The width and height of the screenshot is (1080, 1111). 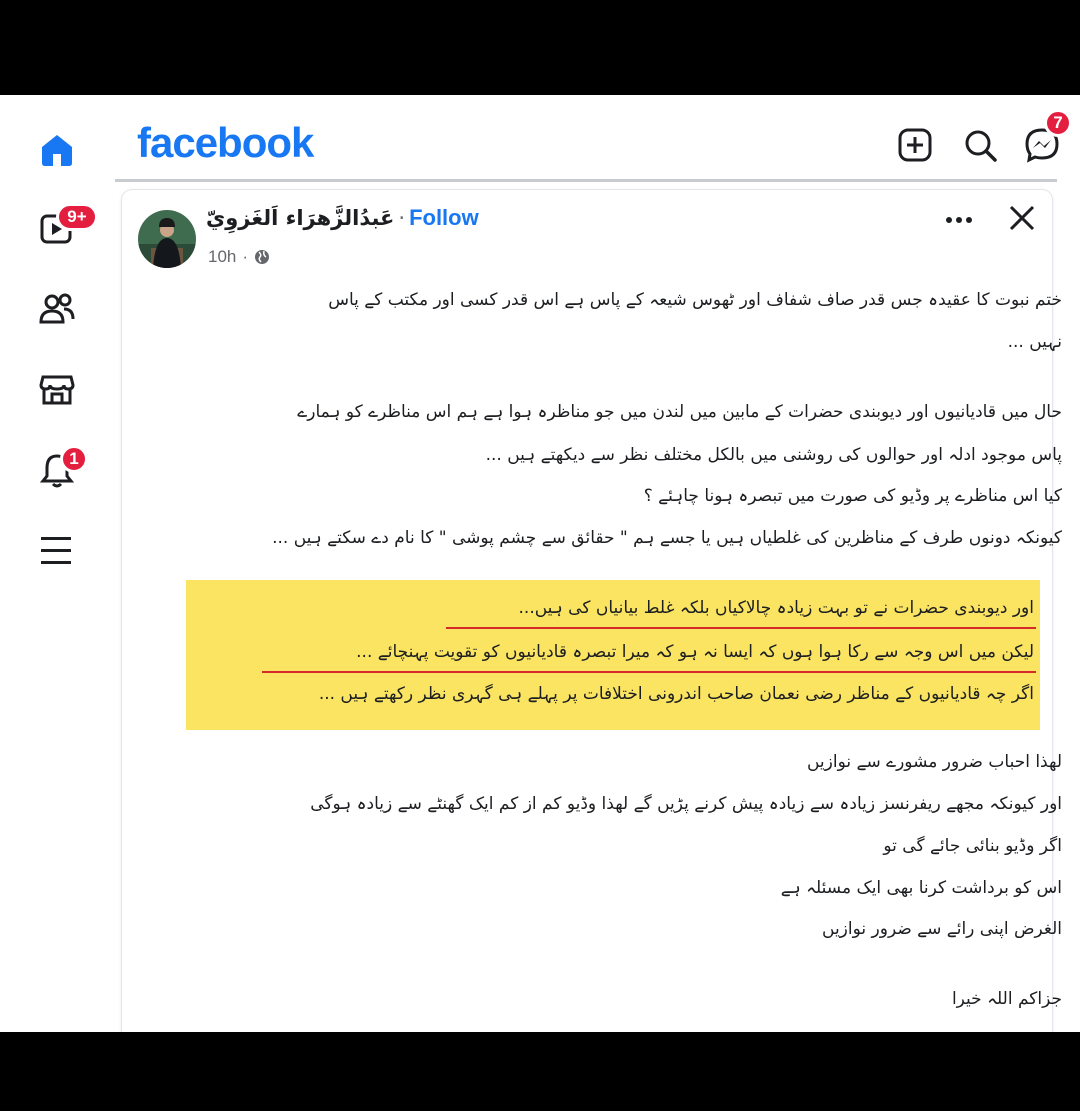 What do you see at coordinates (972, 846) in the screenshot?
I see `post-line: اگر وڈیو بنائی جائے گی تو` at bounding box center [972, 846].